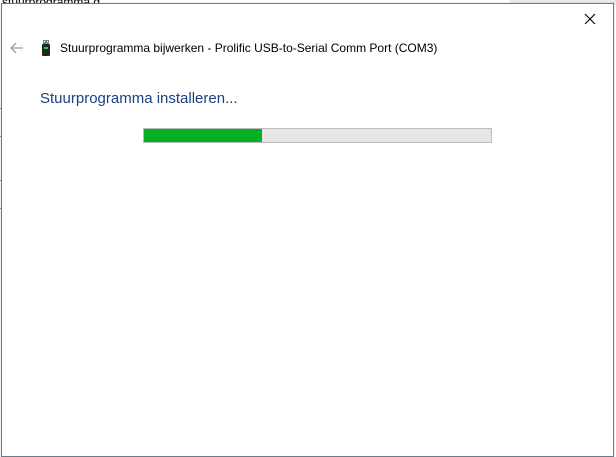  I want to click on back-button, so click(17, 48).